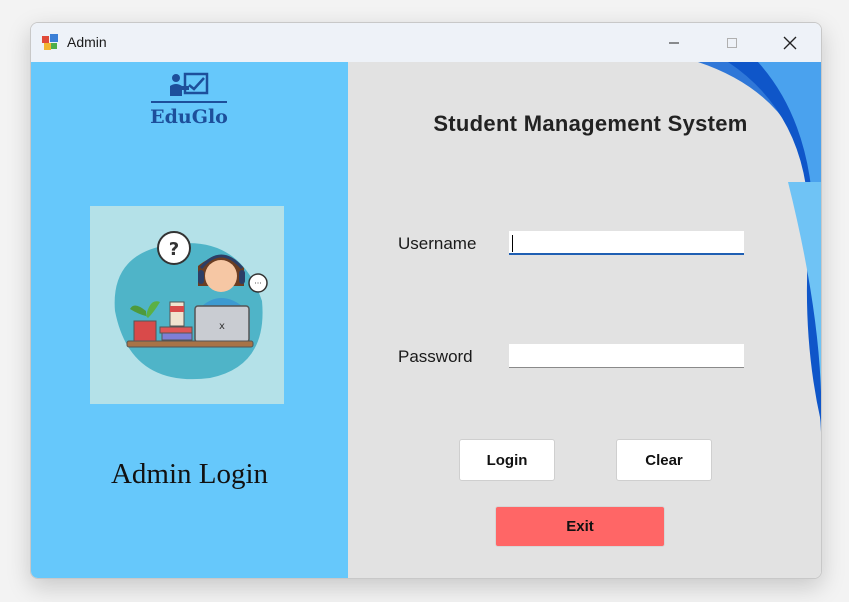 The height and width of the screenshot is (602, 849). Describe the element at coordinates (426, 42) in the screenshot. I see `title-bar: Admin` at that location.